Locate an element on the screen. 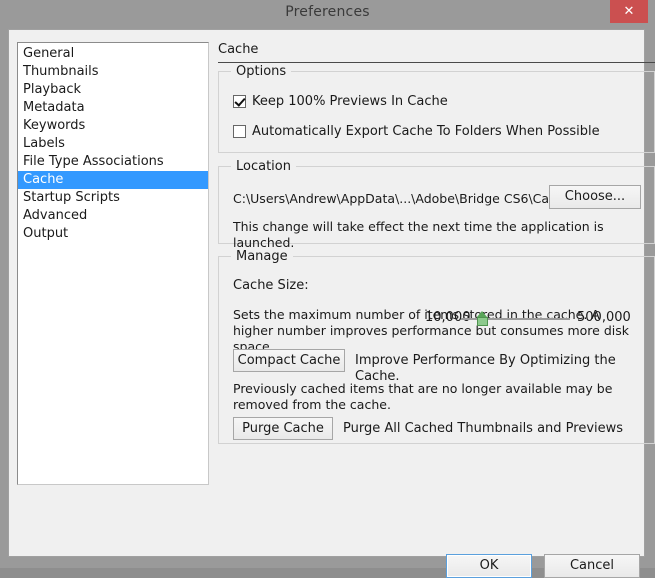 The width and height of the screenshot is (655, 578). checkbox-auto-export-box is located at coordinates (239, 131).